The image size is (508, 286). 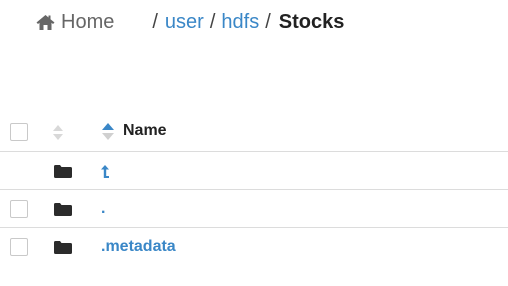 I want to click on folder-link-metadata: .metadata, so click(x=138, y=247).